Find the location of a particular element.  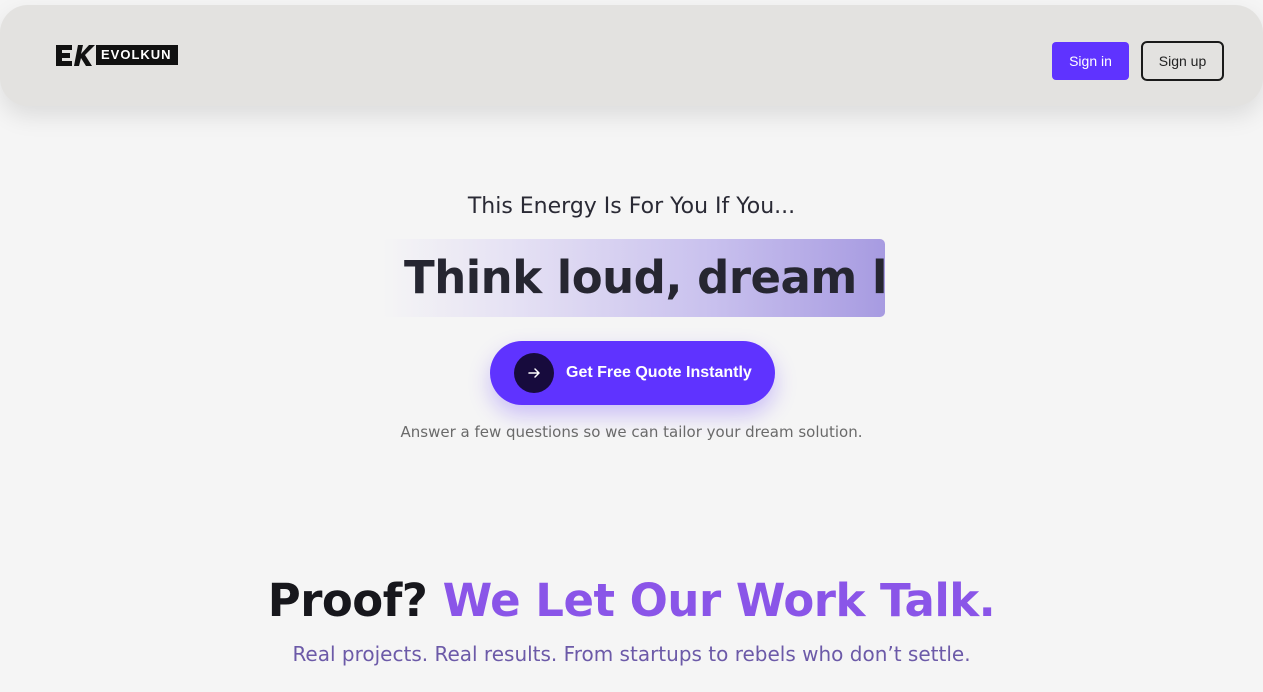

logo: EVOLKUN is located at coordinates (116, 55).